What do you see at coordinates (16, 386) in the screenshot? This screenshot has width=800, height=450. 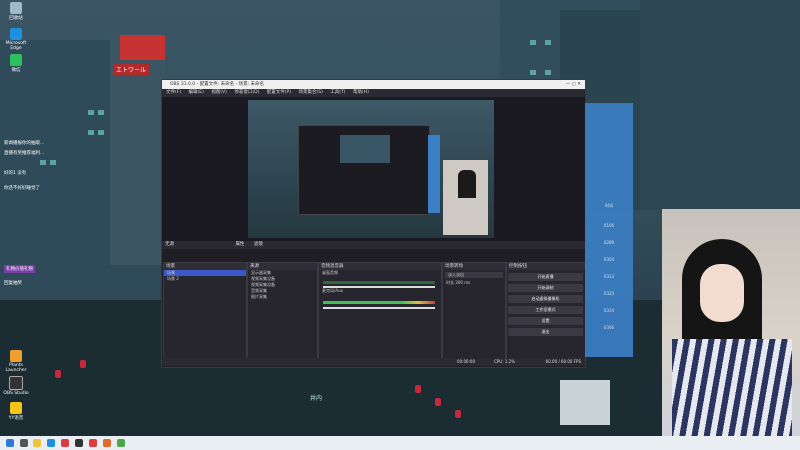 I see `obs-studio-icon: OBS Studio` at bounding box center [16, 386].